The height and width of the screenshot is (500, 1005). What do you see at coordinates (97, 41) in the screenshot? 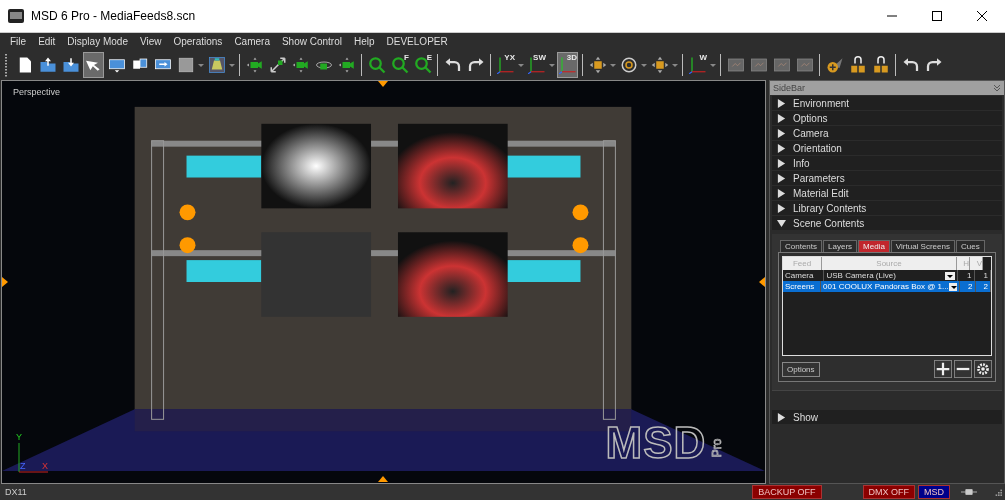
I see `menu-item: Display Mode` at bounding box center [97, 41].